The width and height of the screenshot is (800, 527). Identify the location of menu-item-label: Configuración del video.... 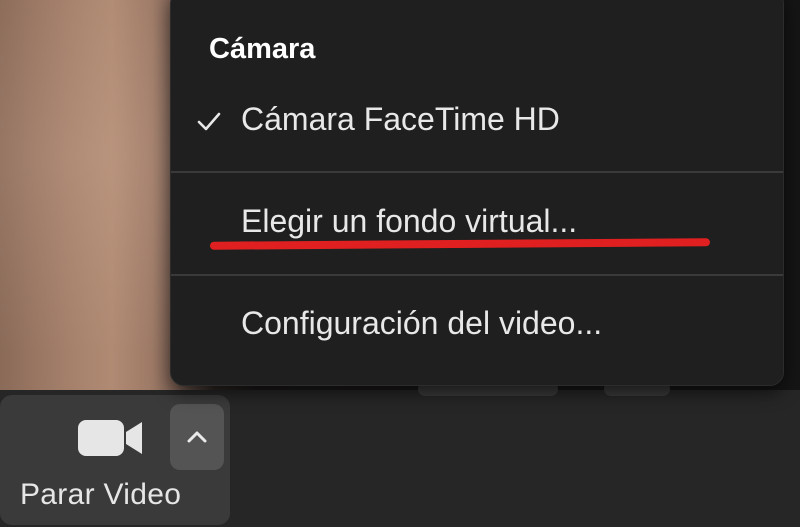
(422, 323).